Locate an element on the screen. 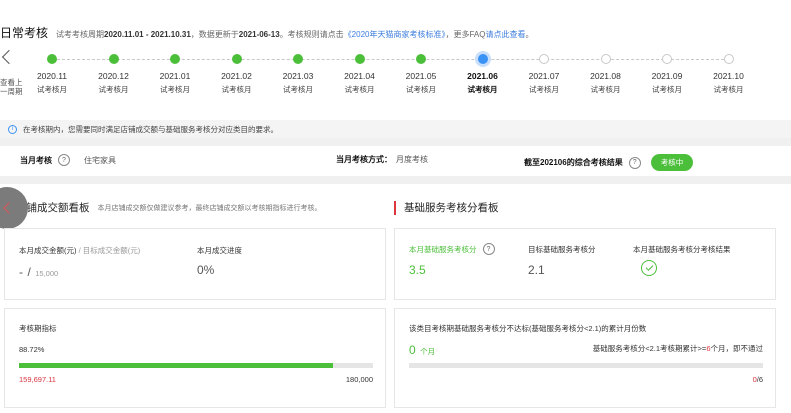  timeline-month-label: 2021.04 is located at coordinates (360, 76).